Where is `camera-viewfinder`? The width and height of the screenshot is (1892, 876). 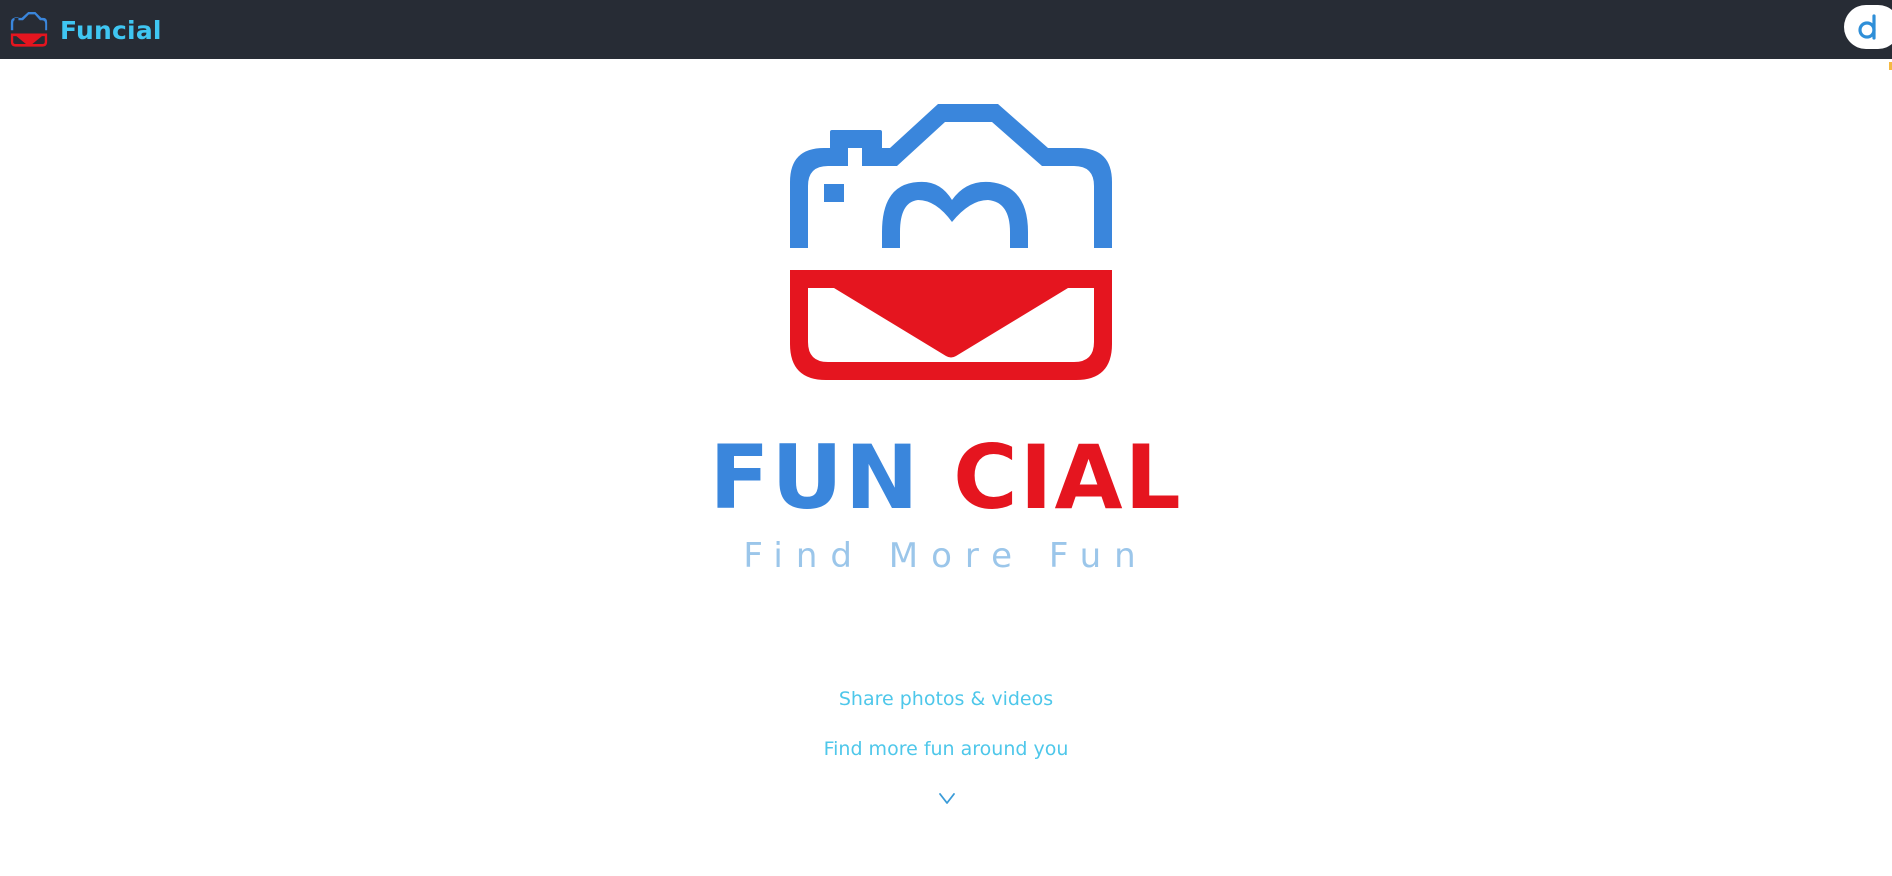 camera-viewfinder is located at coordinates (834, 193).